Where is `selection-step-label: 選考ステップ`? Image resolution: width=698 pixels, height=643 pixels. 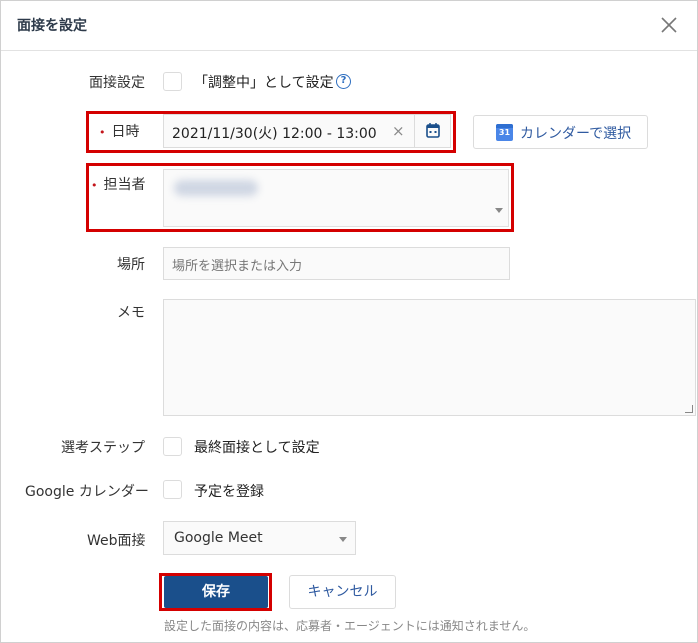 selection-step-label: 選考ステップ is located at coordinates (103, 448).